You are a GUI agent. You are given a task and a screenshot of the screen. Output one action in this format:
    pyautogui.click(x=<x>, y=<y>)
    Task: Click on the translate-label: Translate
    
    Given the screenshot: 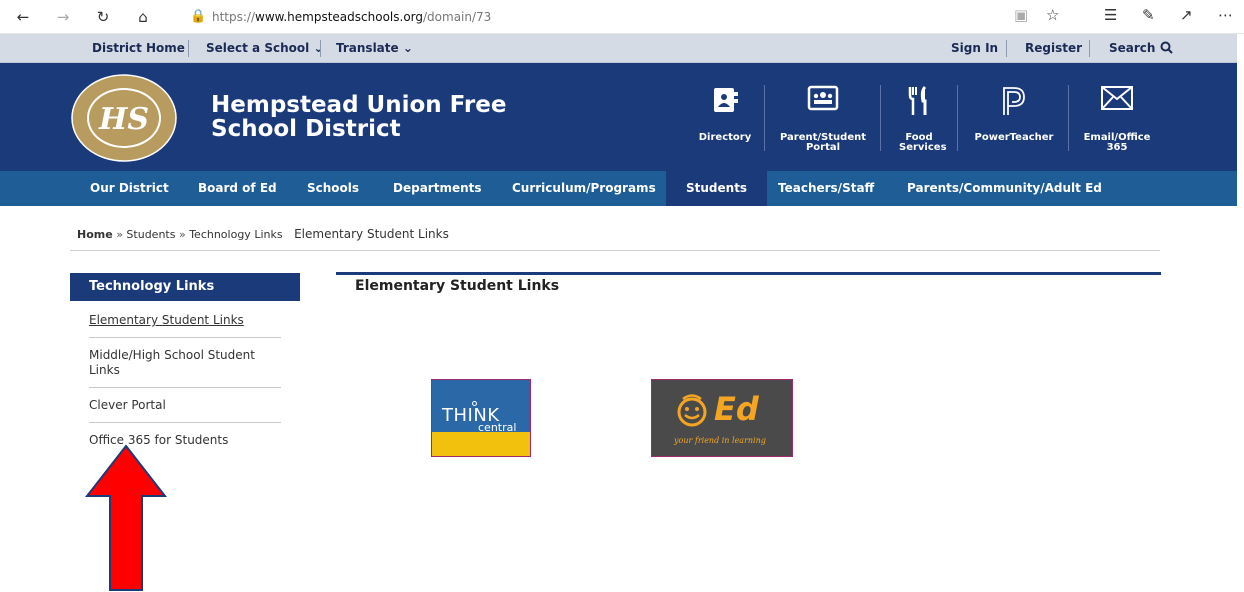 What is the action you would take?
    pyautogui.click(x=367, y=48)
    